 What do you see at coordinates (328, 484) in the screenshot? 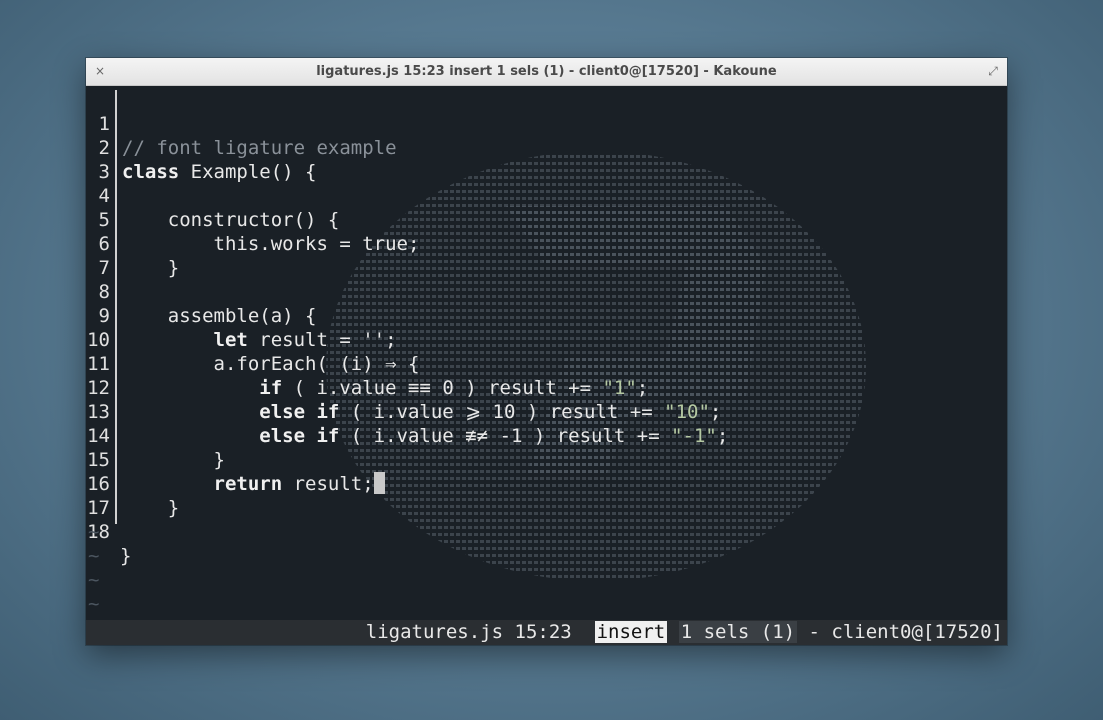
I see `code-text: result;` at bounding box center [328, 484].